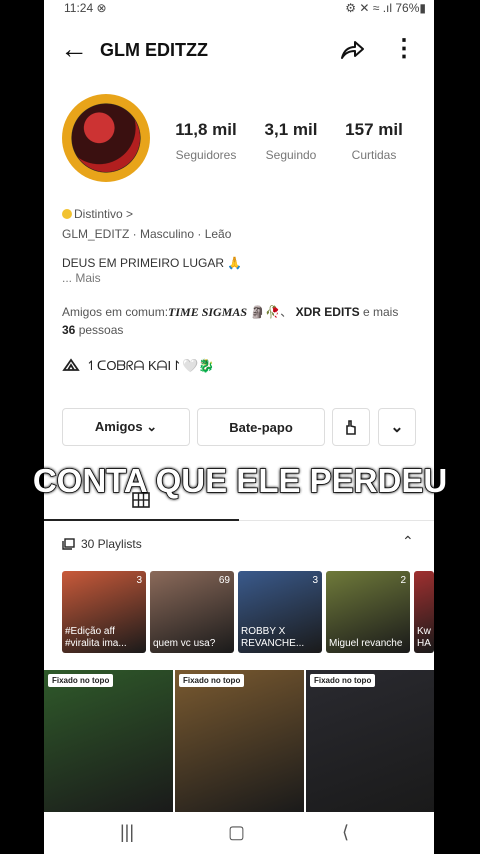 The width and height of the screenshot is (480, 854). Describe the element at coordinates (206, 141) in the screenshot. I see `stat-followers: 11,8 mil Seguidores` at that location.